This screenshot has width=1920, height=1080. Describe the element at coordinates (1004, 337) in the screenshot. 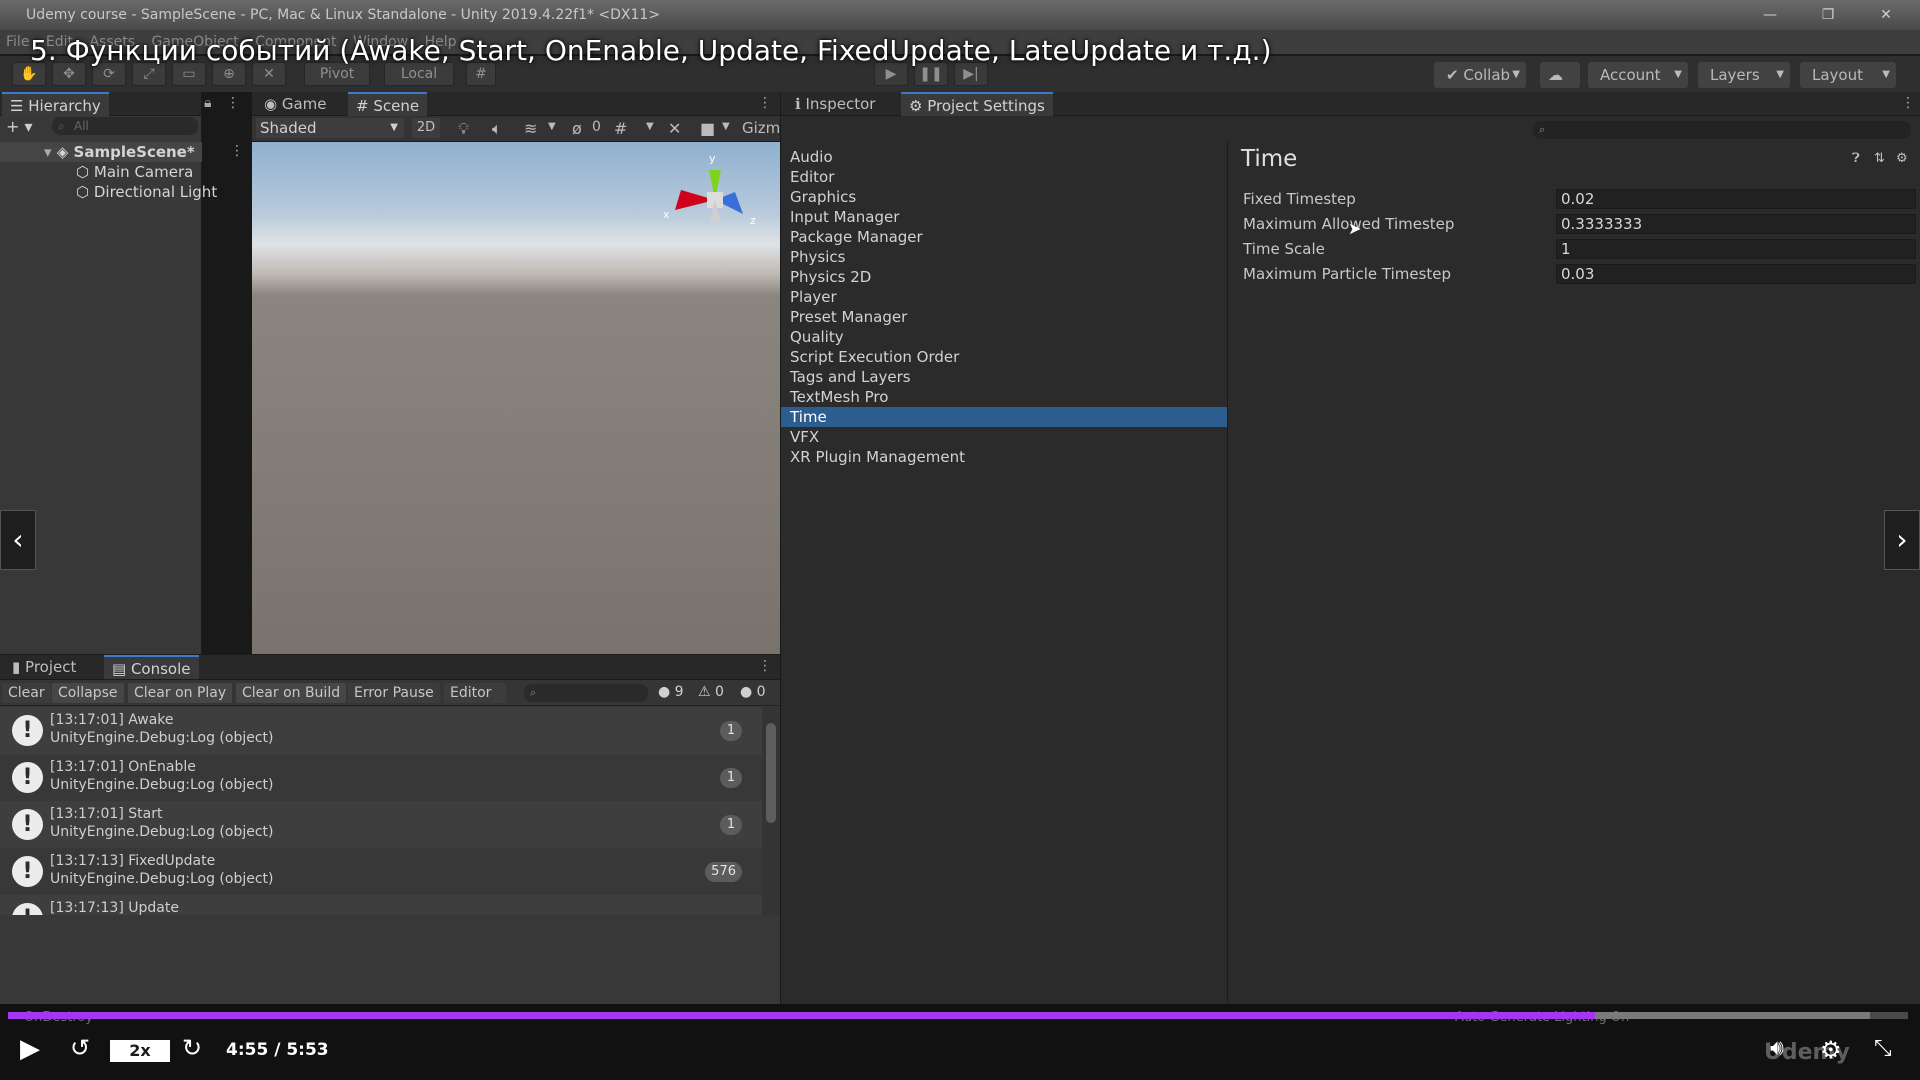

I see `settings-item-quality: Quality` at that location.